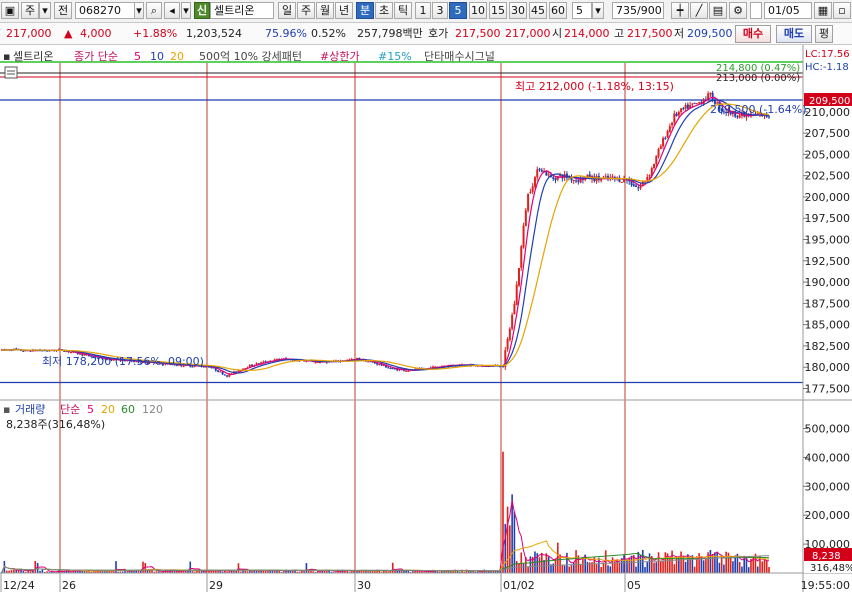 Image resolution: width=852 pixels, height=595 pixels. Describe the element at coordinates (842, 10) in the screenshot. I see `expand-icon: ▫` at that location.